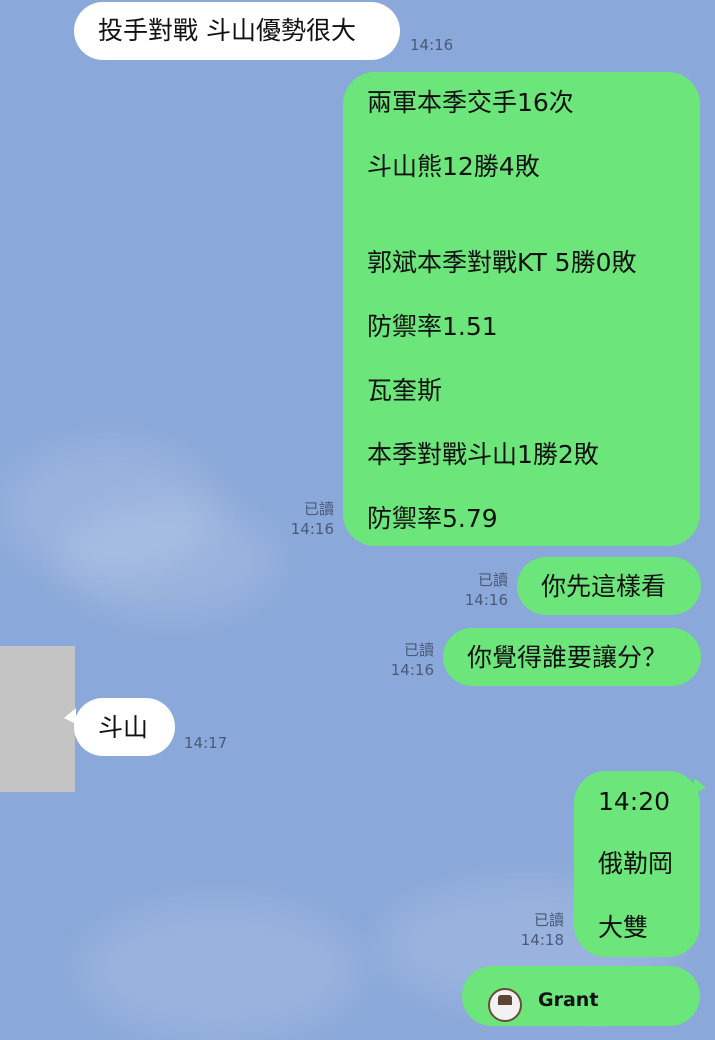 This screenshot has height=1040, width=715. What do you see at coordinates (453, 166) in the screenshot?
I see `message-line: 斗山熊12勝4敗` at bounding box center [453, 166].